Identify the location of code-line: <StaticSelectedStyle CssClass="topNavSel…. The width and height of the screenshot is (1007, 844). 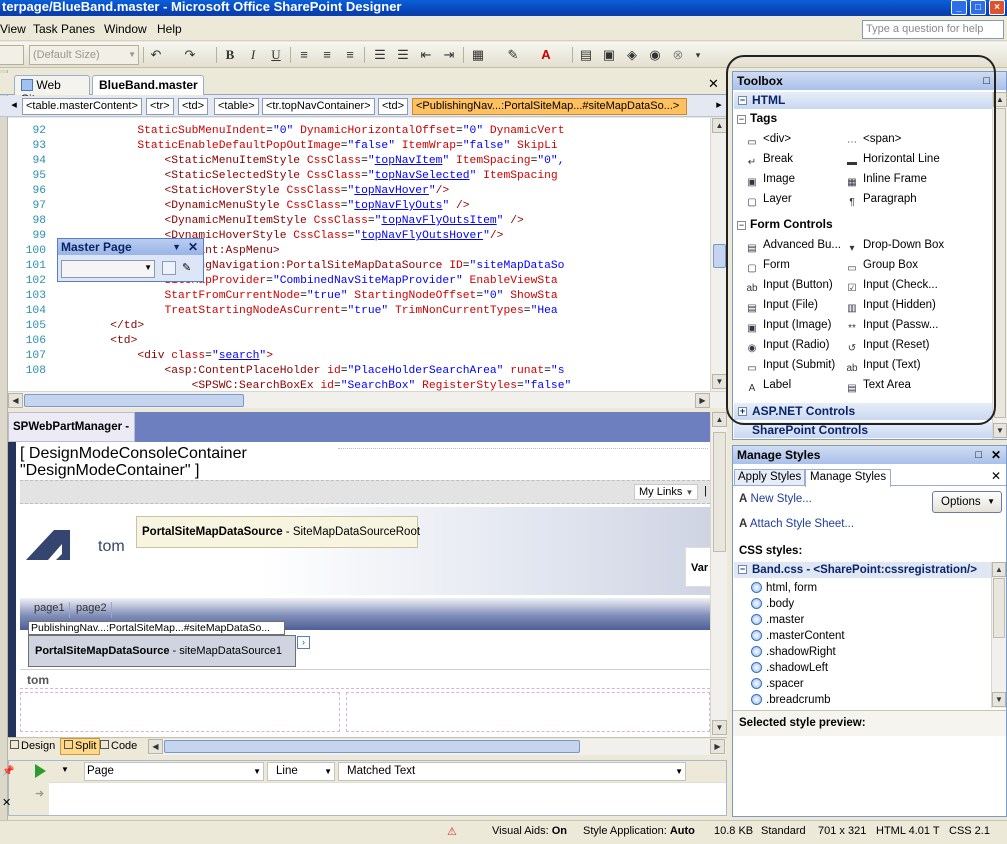
(383, 176).